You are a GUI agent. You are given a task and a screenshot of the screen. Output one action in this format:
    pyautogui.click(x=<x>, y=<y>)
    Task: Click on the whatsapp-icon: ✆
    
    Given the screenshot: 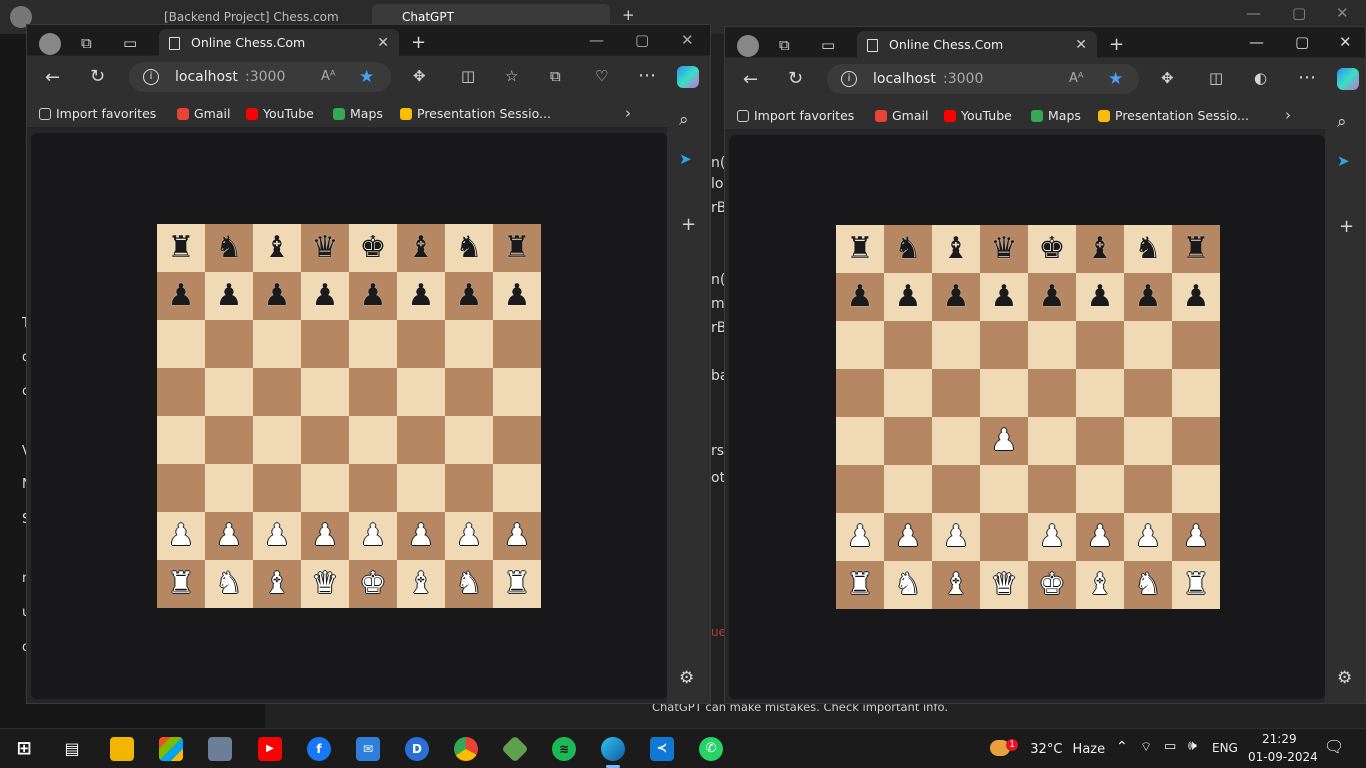 What is the action you would take?
    pyautogui.click(x=711, y=749)
    